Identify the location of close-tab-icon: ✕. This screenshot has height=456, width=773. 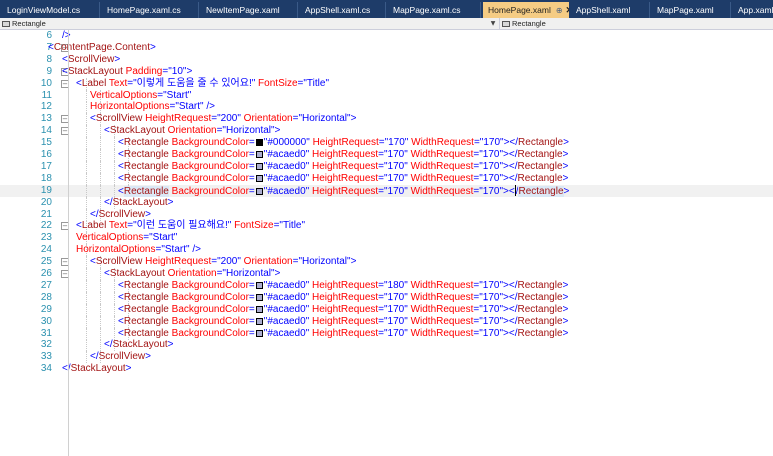
(567, 10).